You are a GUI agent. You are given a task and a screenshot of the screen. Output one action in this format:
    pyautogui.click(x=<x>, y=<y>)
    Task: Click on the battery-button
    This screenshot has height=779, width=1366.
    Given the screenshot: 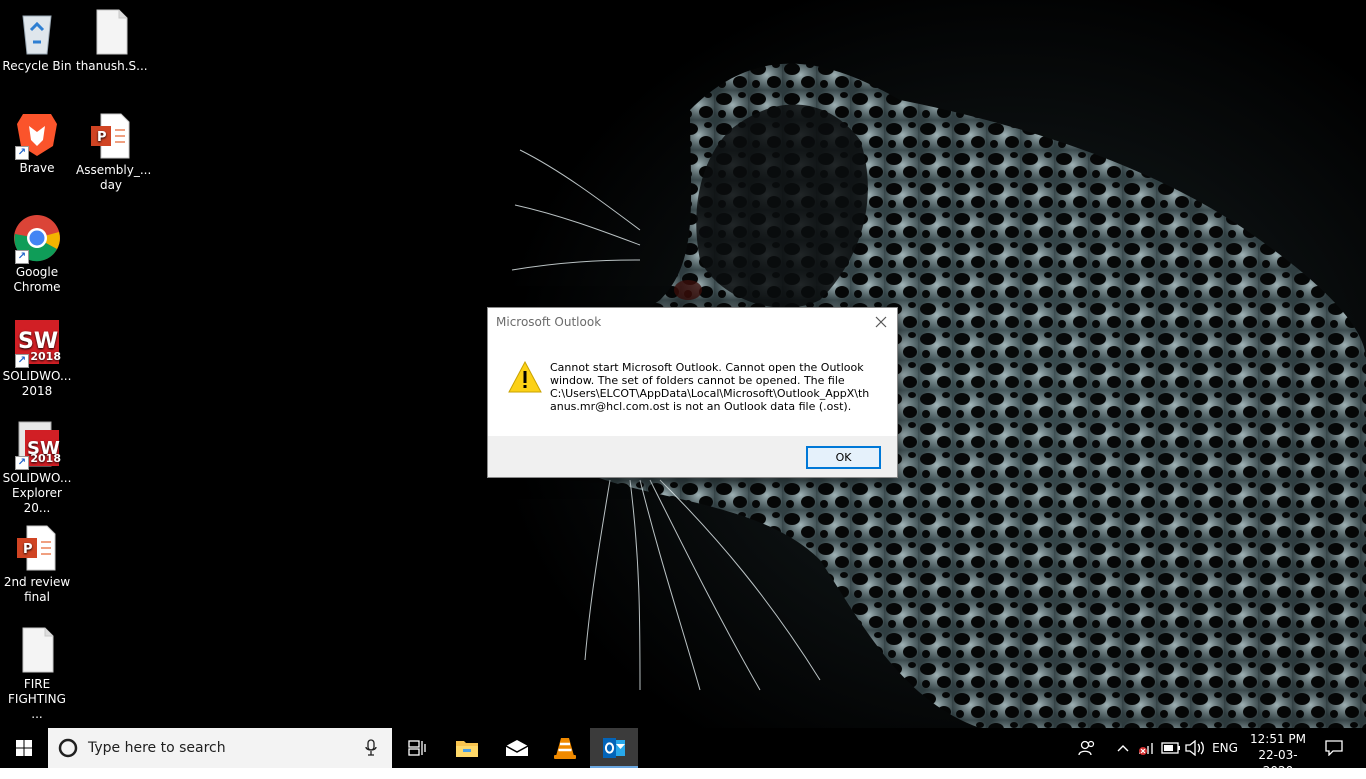 What is the action you would take?
    pyautogui.click(x=1171, y=748)
    